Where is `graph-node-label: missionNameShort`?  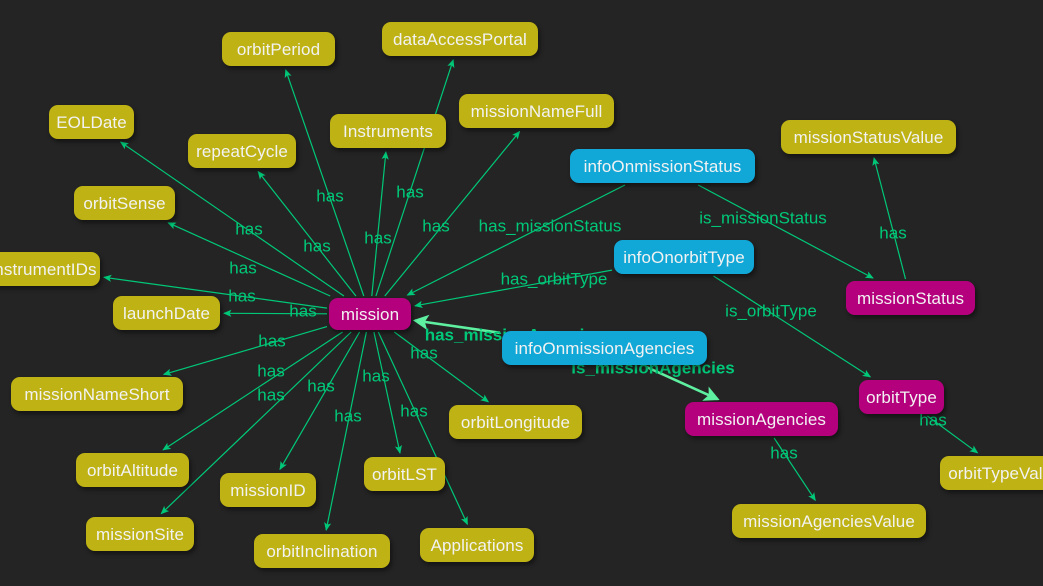
graph-node-label: missionNameShort is located at coordinates (97, 394).